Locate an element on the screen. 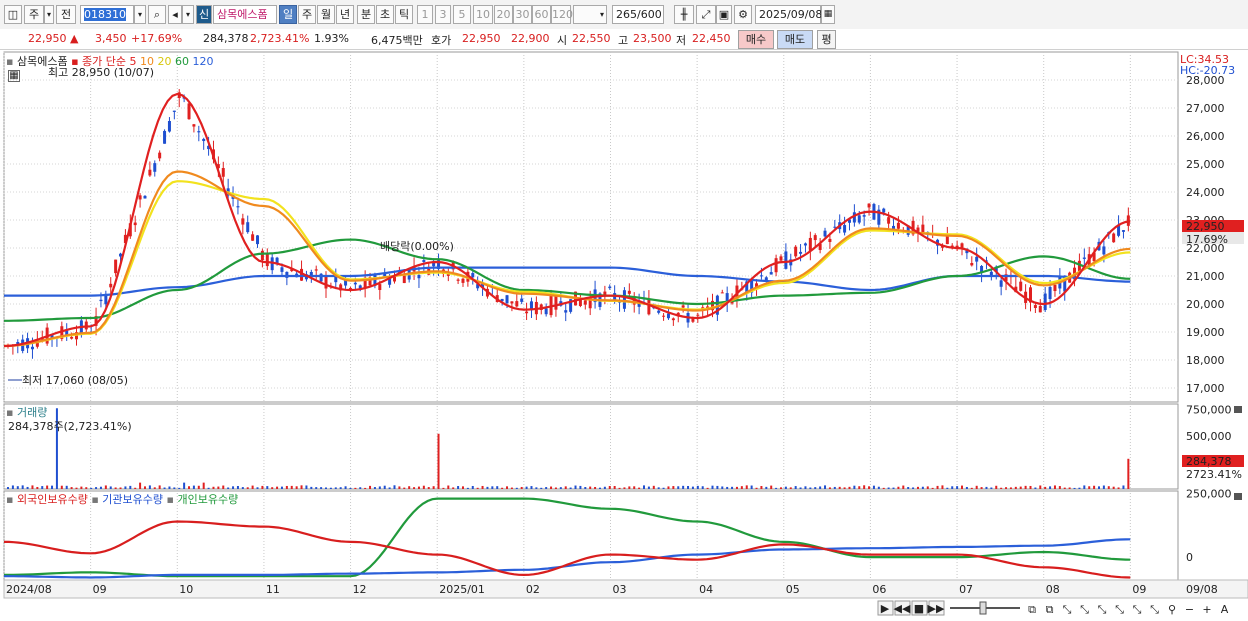  tool-glyph-icon: + is located at coordinates (1206, 609).